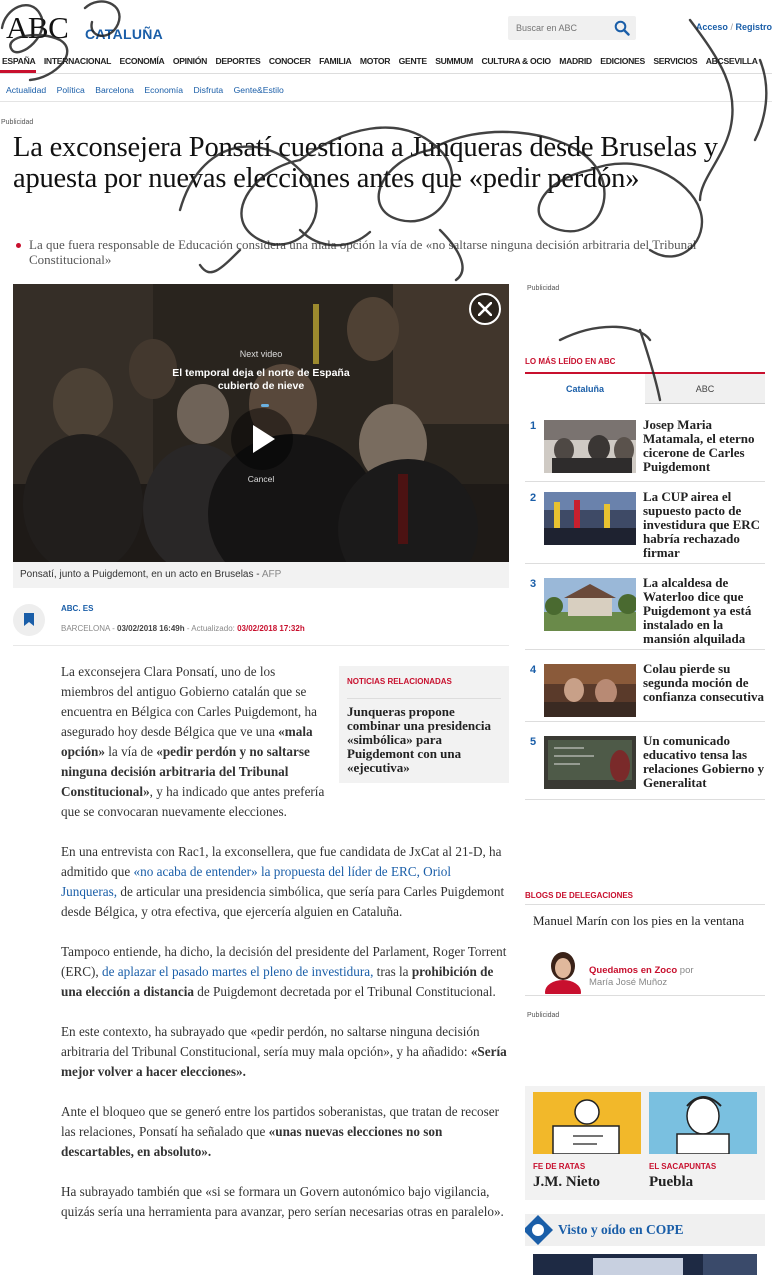 The height and width of the screenshot is (1275, 772). What do you see at coordinates (71, 90) in the screenshot?
I see `subnav-politica: Política` at bounding box center [71, 90].